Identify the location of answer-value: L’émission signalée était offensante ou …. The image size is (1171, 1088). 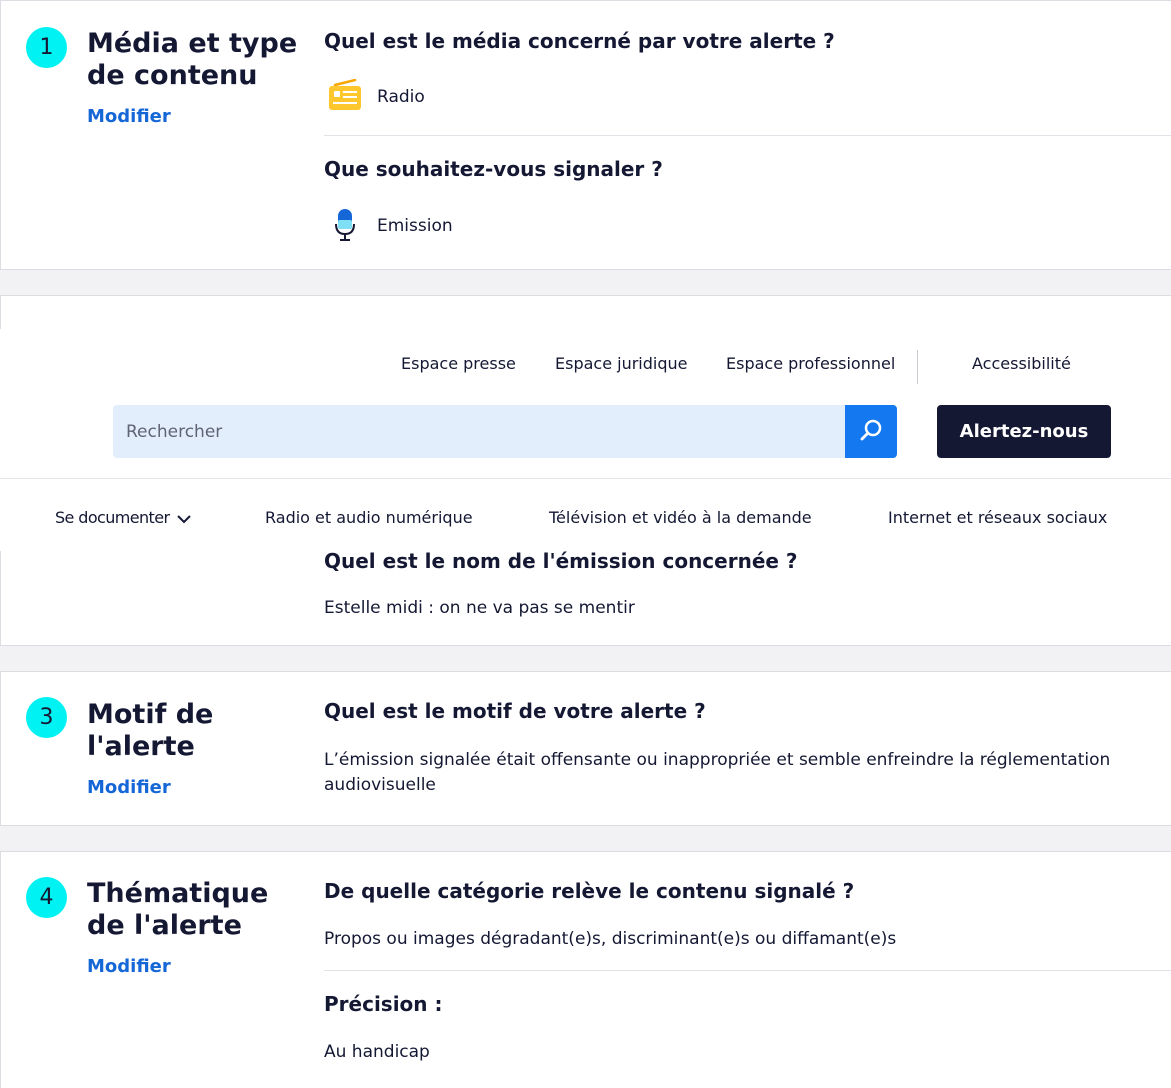
(717, 772).